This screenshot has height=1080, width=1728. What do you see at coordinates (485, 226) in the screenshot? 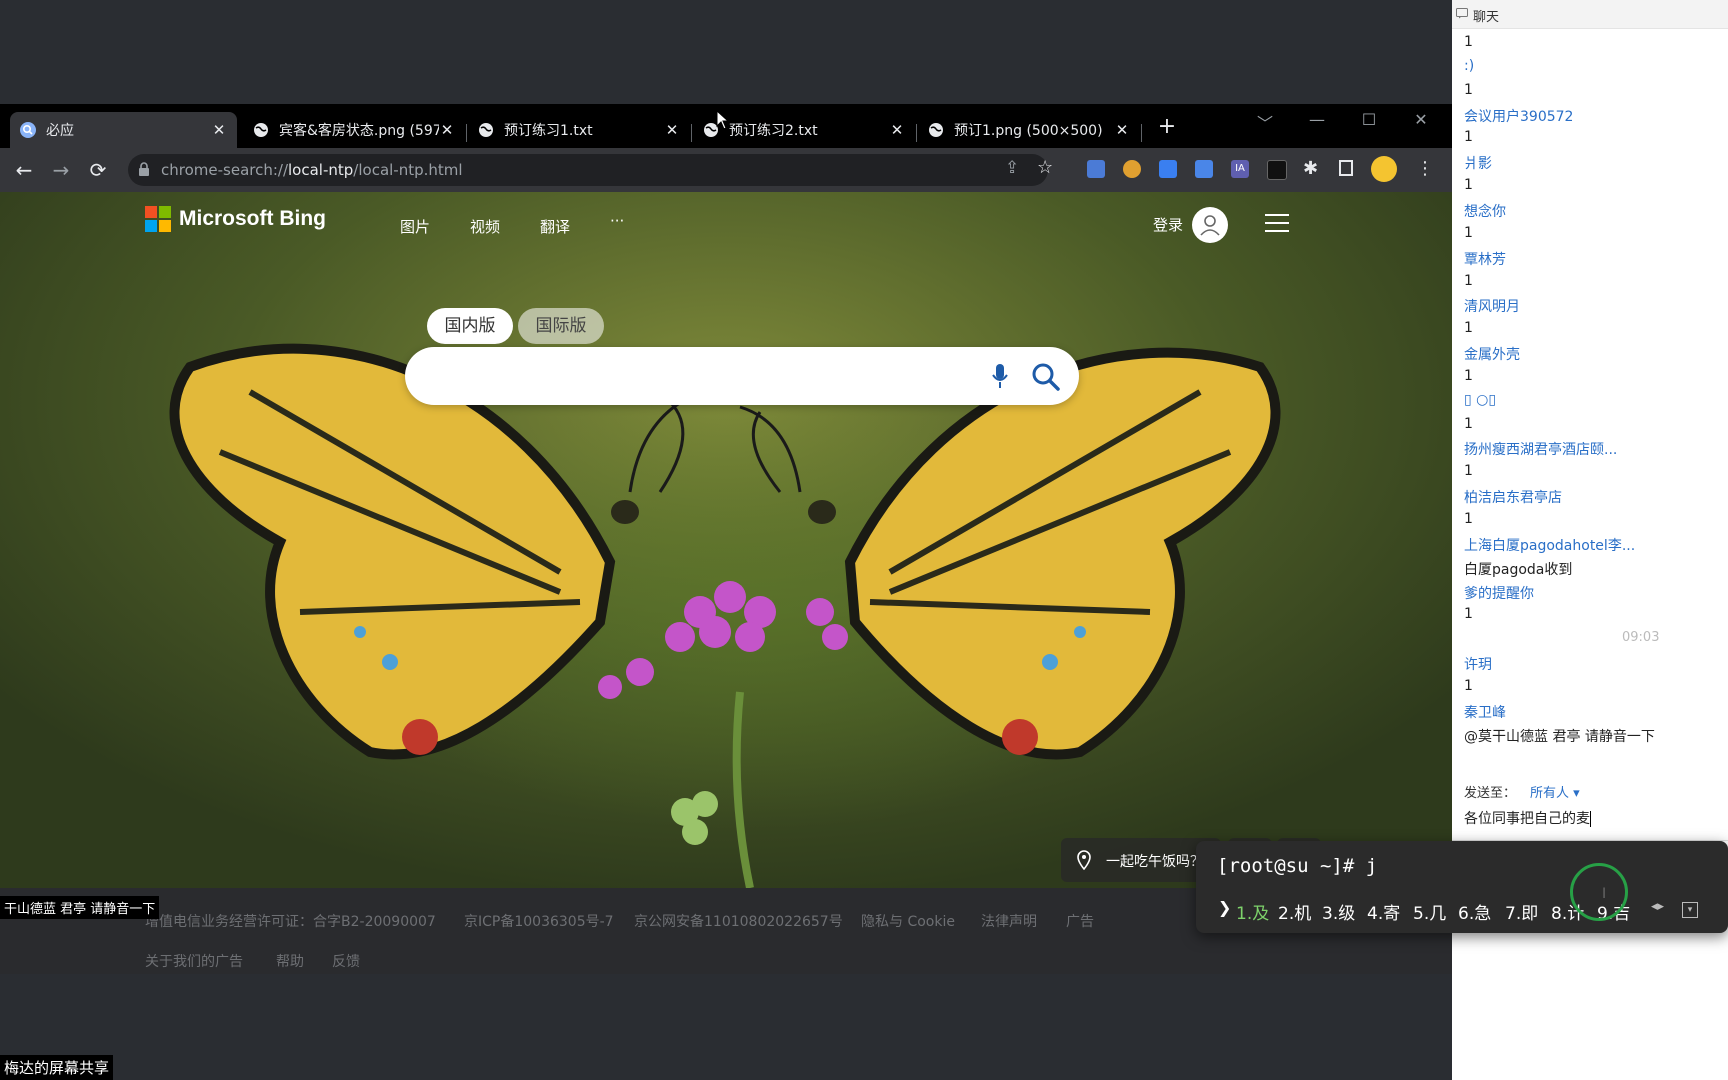
I see `nav-videos: 视频` at bounding box center [485, 226].